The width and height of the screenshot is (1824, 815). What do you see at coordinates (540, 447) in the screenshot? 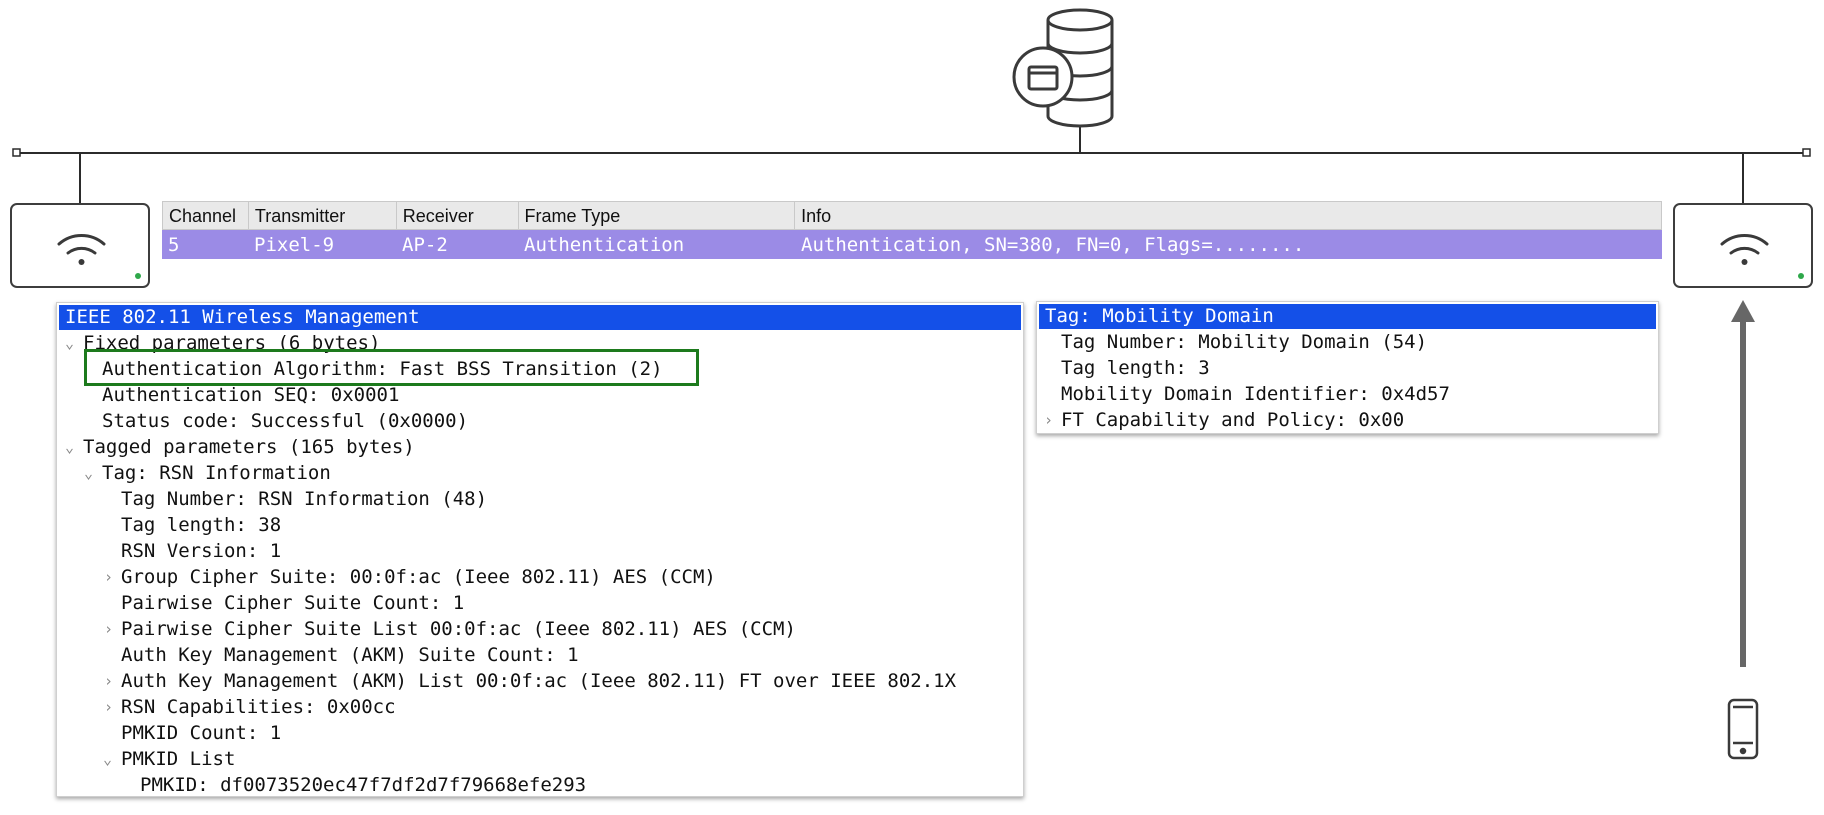
I see `tree-node-tagged-parameters: ⌄ Tagged parameters (165 bytes)` at bounding box center [540, 447].